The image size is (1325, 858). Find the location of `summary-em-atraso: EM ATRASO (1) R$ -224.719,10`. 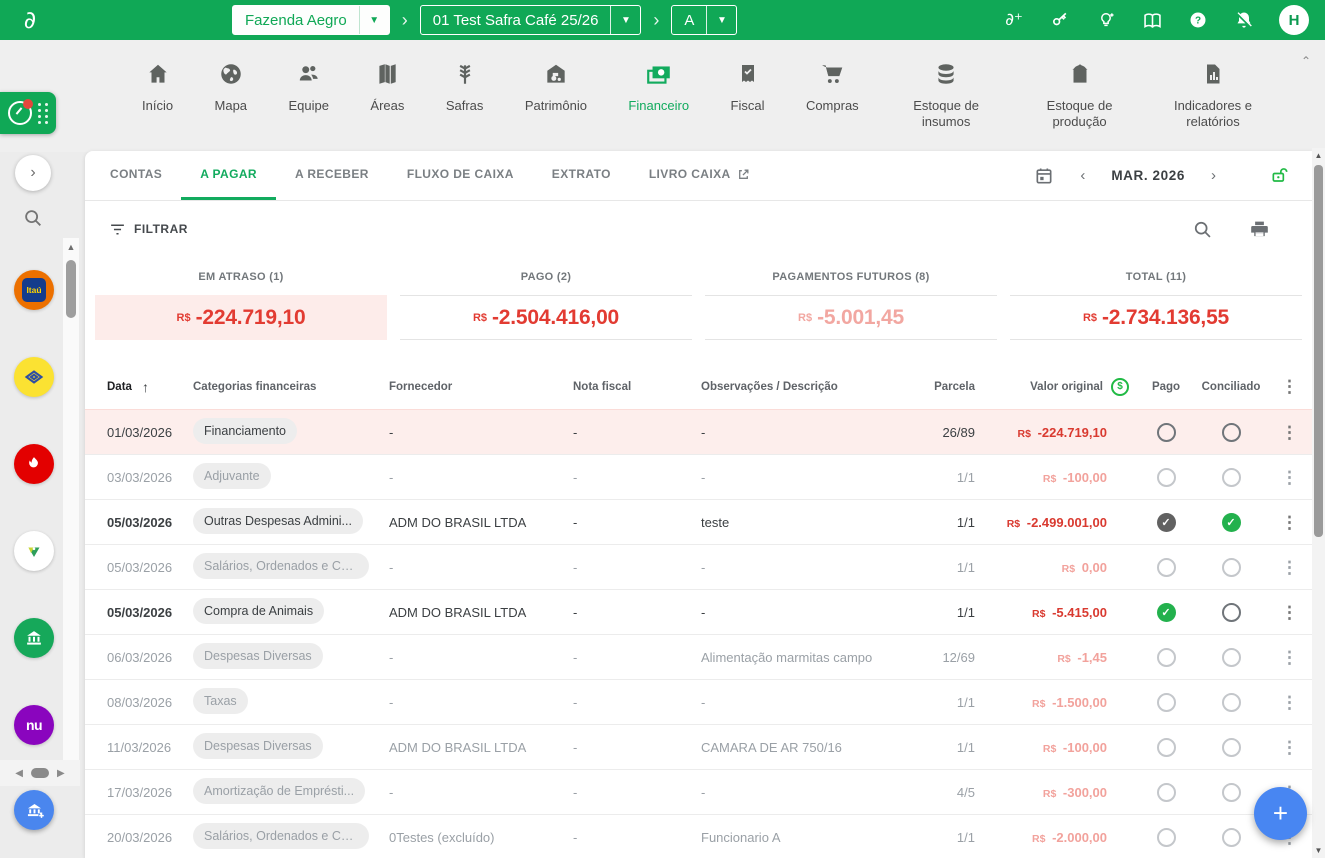

summary-em-atraso: EM ATRASO (1) R$ -224.719,10 is located at coordinates (241, 305).